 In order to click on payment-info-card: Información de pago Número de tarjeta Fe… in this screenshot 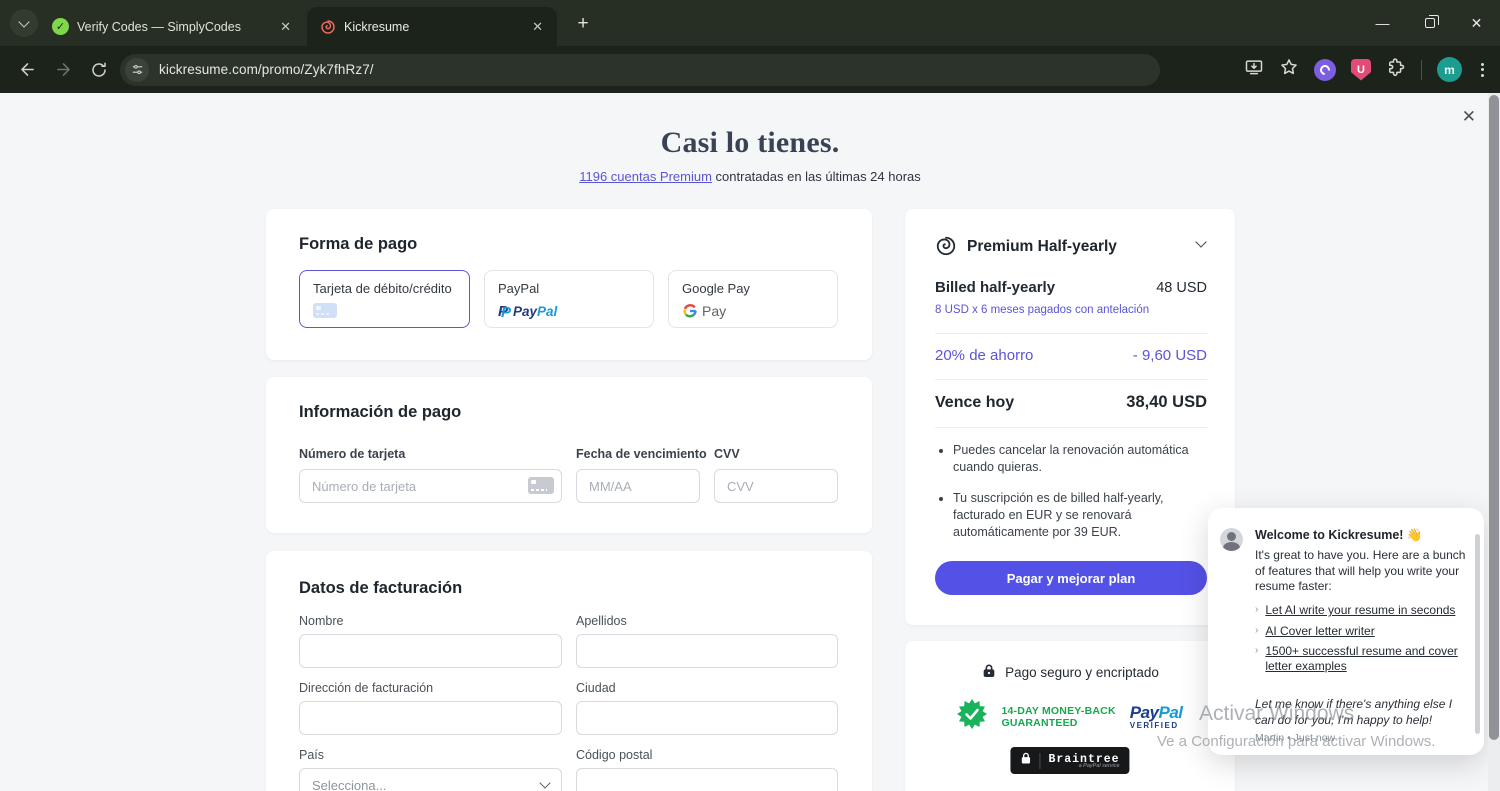, I will do `click(569, 455)`.